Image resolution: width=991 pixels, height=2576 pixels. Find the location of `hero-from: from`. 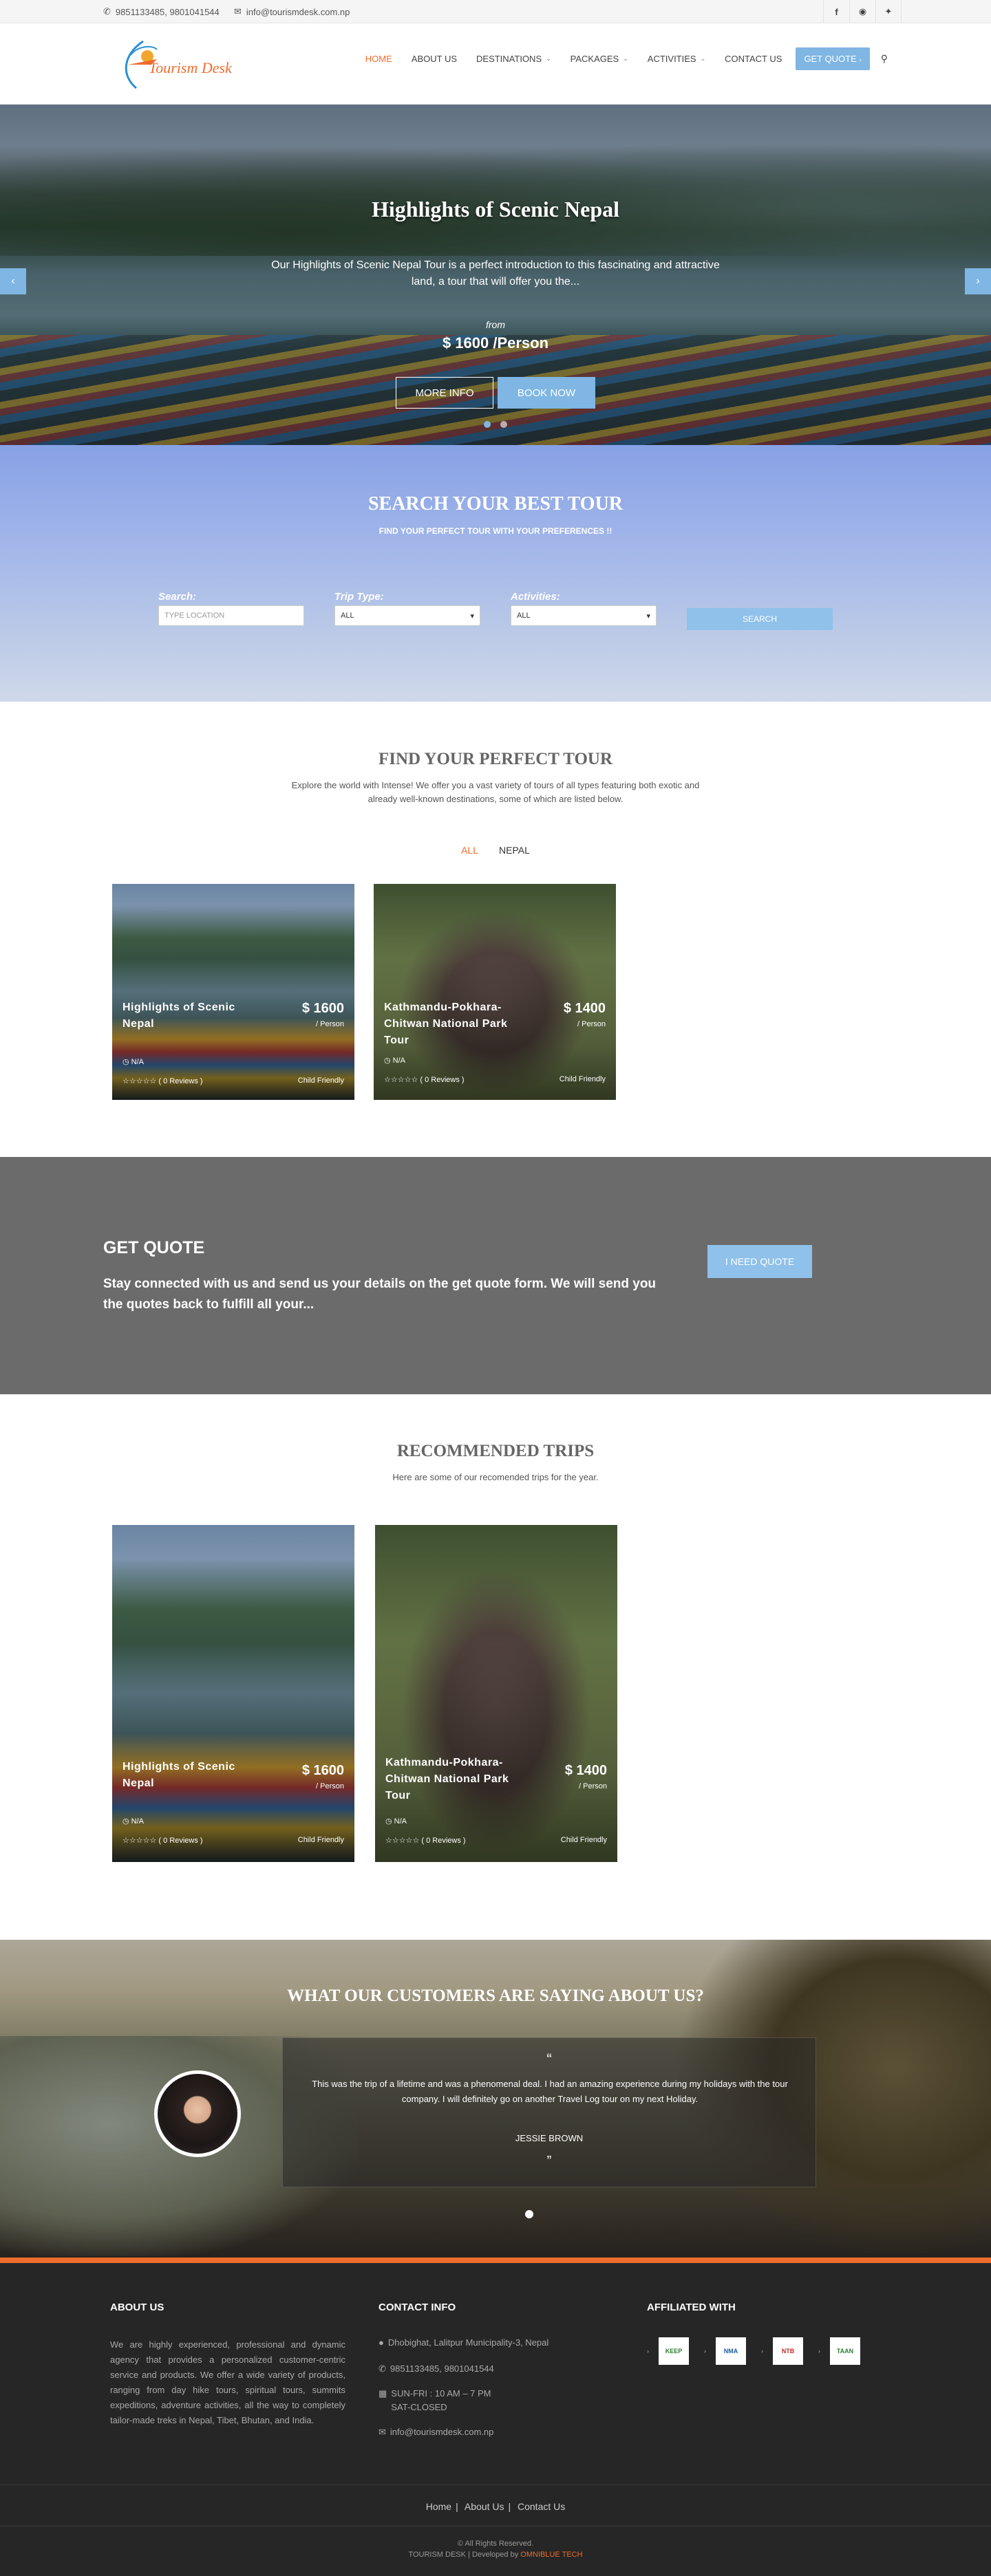

hero-from: from is located at coordinates (495, 324).